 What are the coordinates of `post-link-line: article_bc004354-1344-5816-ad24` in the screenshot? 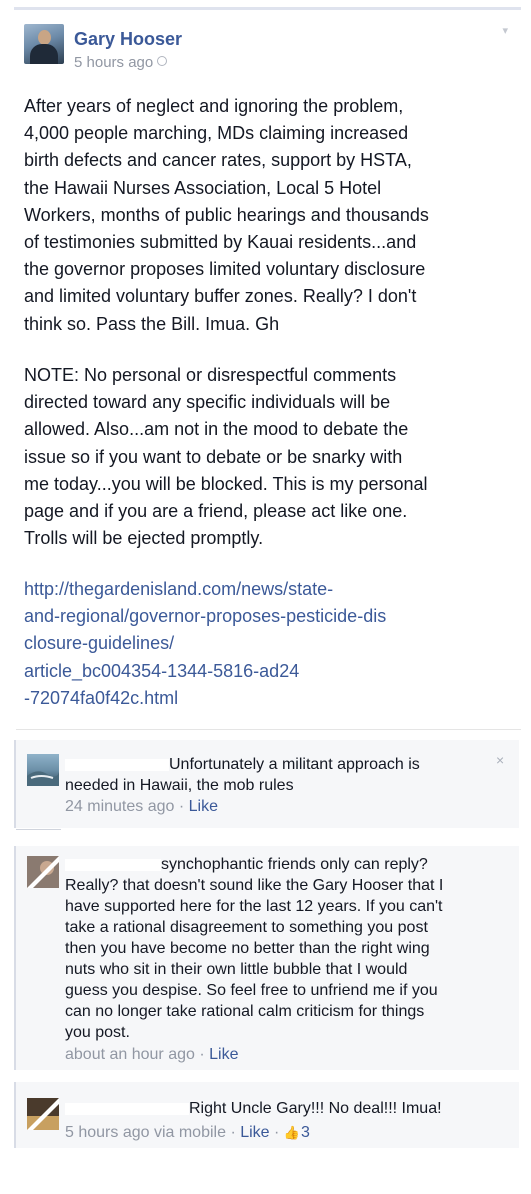 It's located at (269, 671).